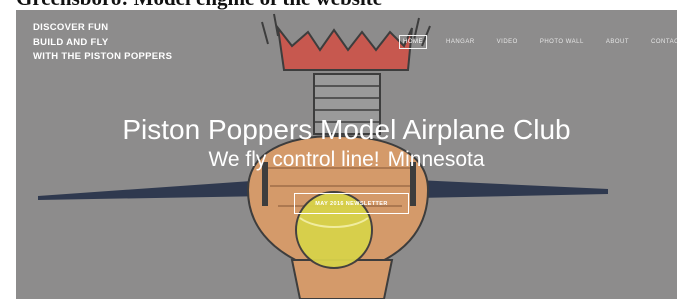 The image size is (691, 299). What do you see at coordinates (460, 42) in the screenshot?
I see `nav-hangar: HANGAR` at bounding box center [460, 42].